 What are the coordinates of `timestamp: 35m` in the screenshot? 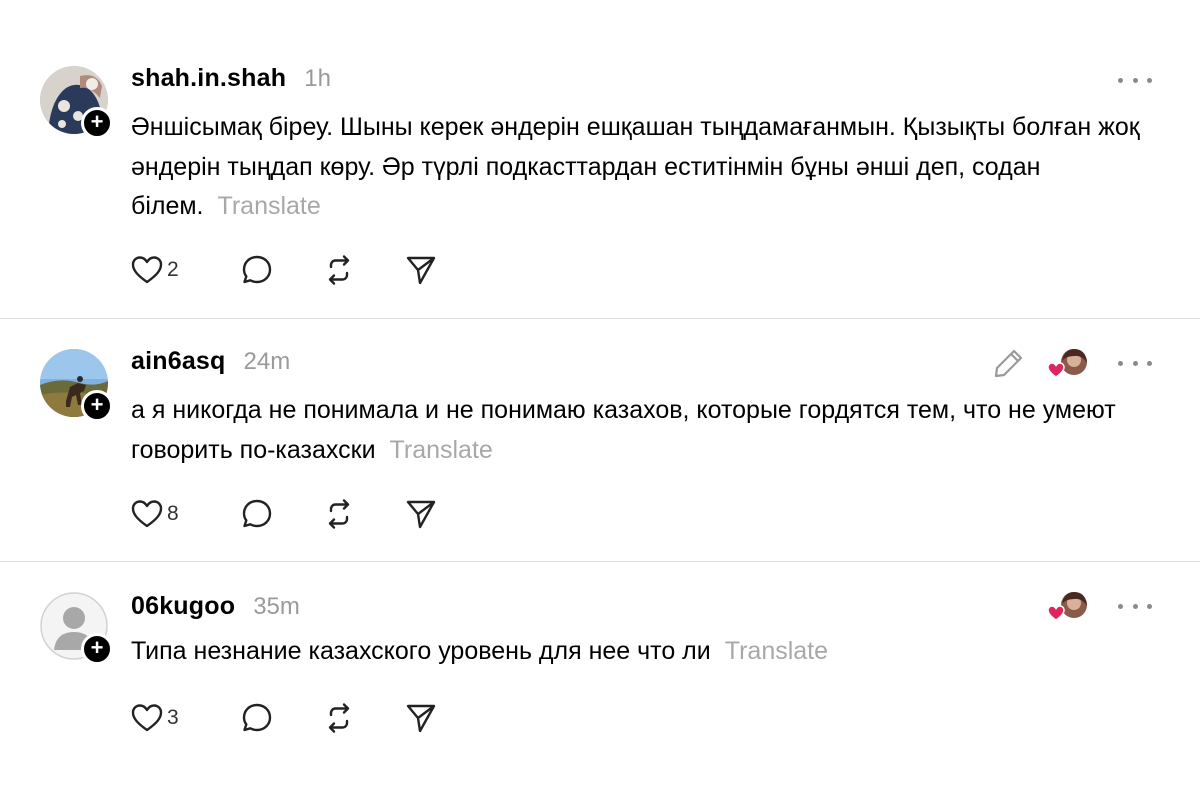 It's located at (276, 606).